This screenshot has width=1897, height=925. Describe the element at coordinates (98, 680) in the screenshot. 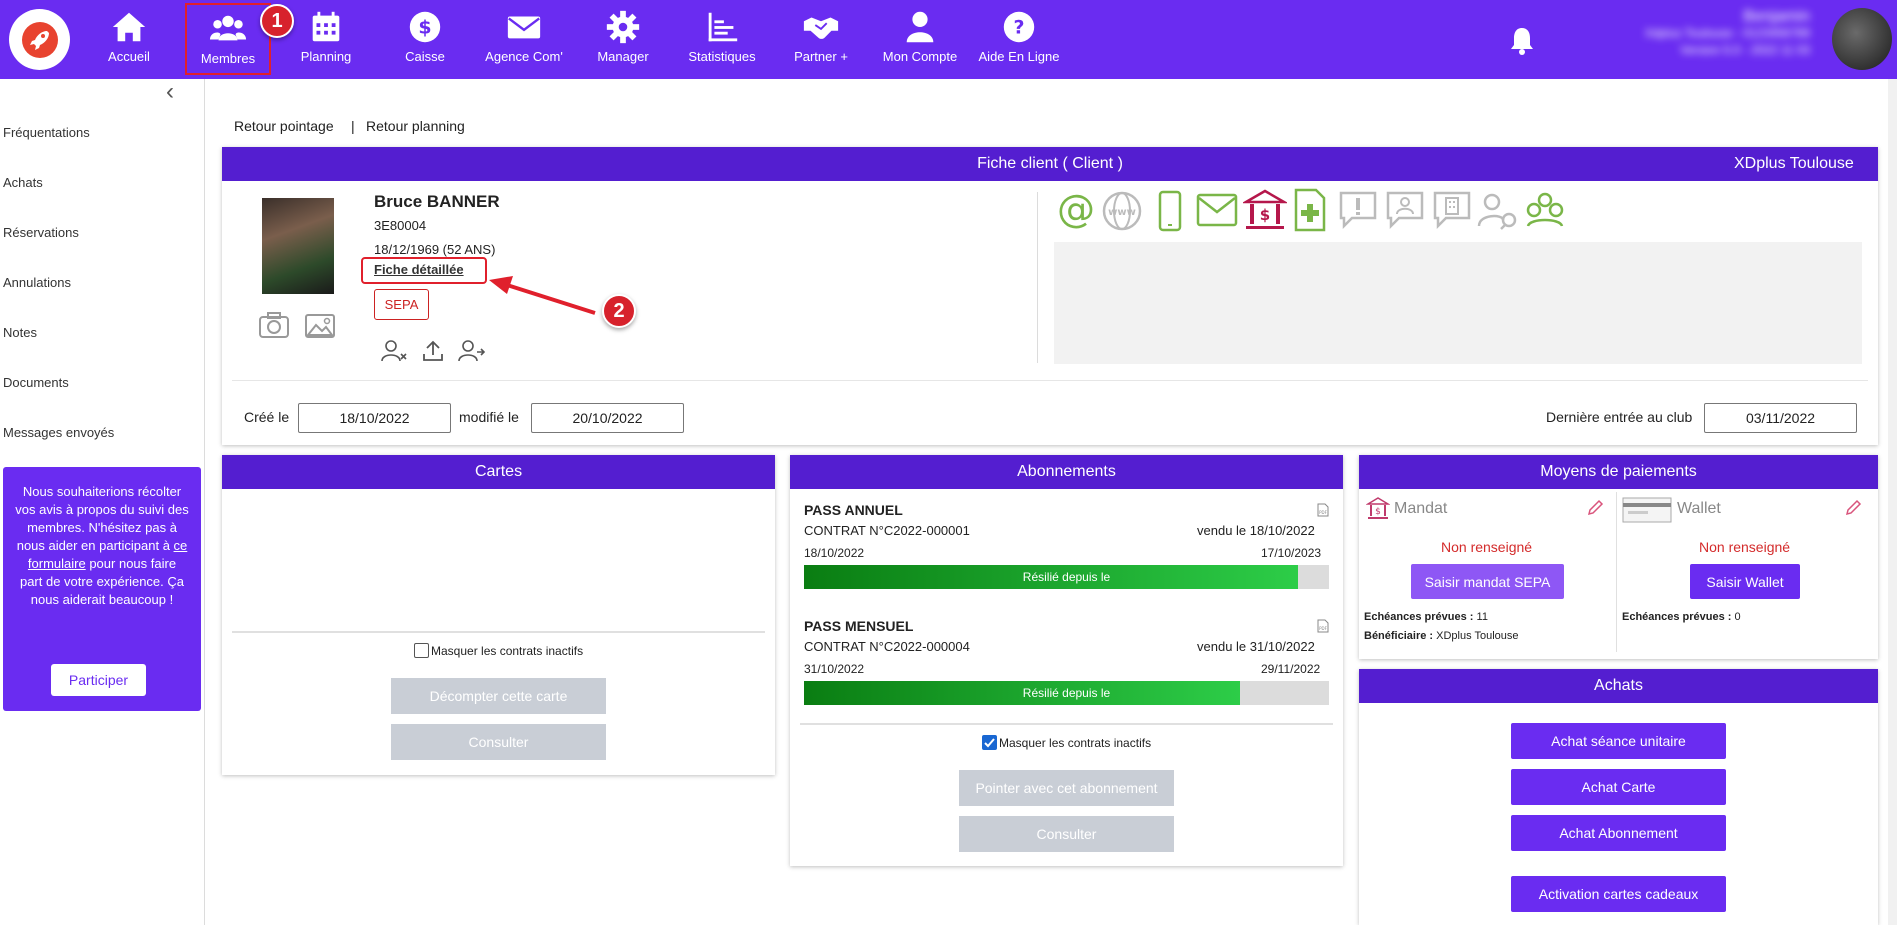

I see `participer-button: Participer` at that location.